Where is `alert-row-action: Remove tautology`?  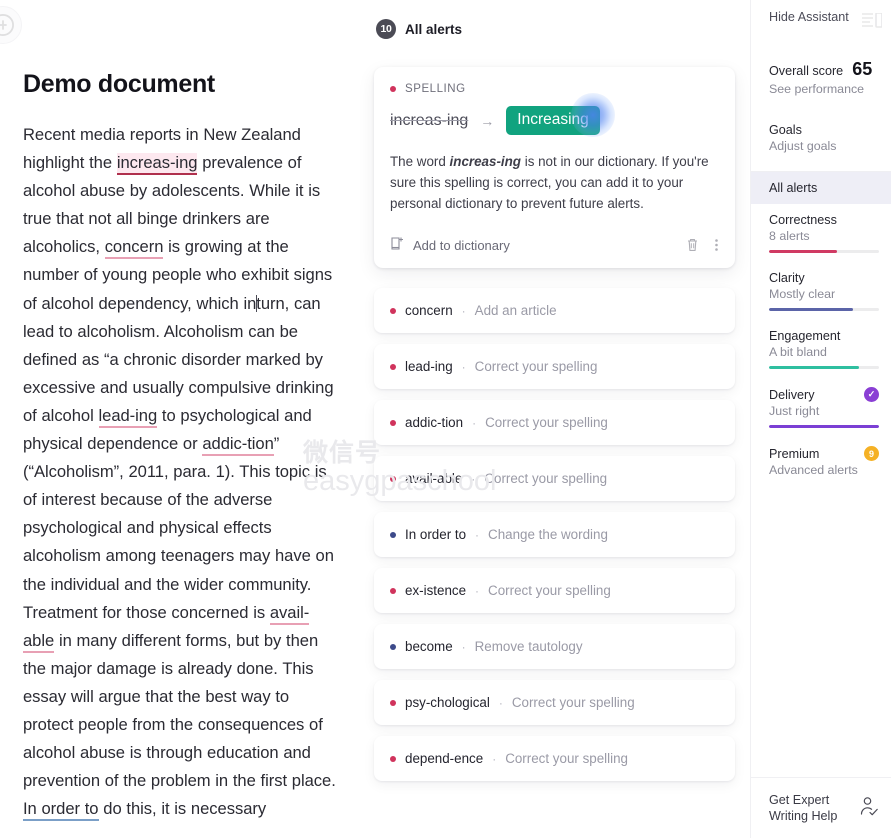 alert-row-action: Remove tautology is located at coordinates (528, 646).